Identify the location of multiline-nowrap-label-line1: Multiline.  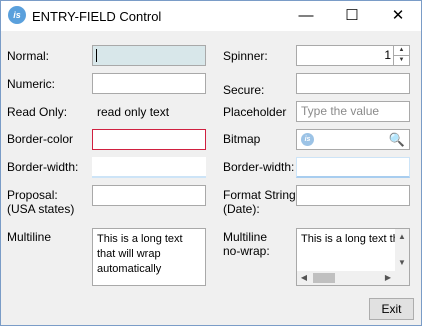
(245, 237).